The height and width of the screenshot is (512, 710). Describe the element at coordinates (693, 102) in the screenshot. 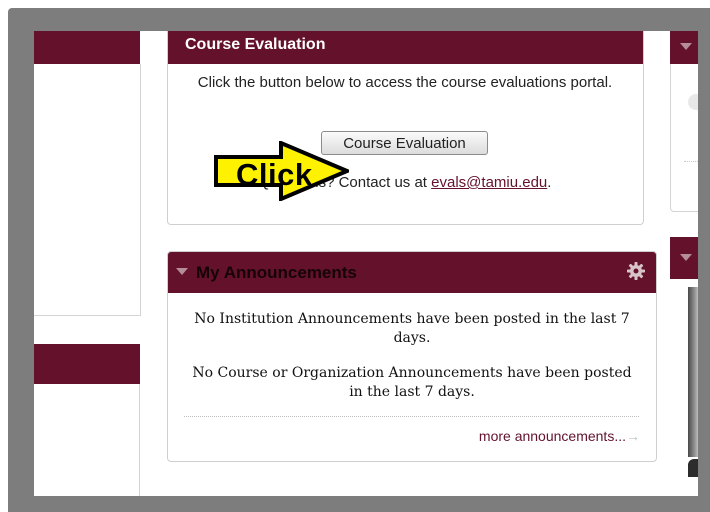

I see `right-module-control` at that location.